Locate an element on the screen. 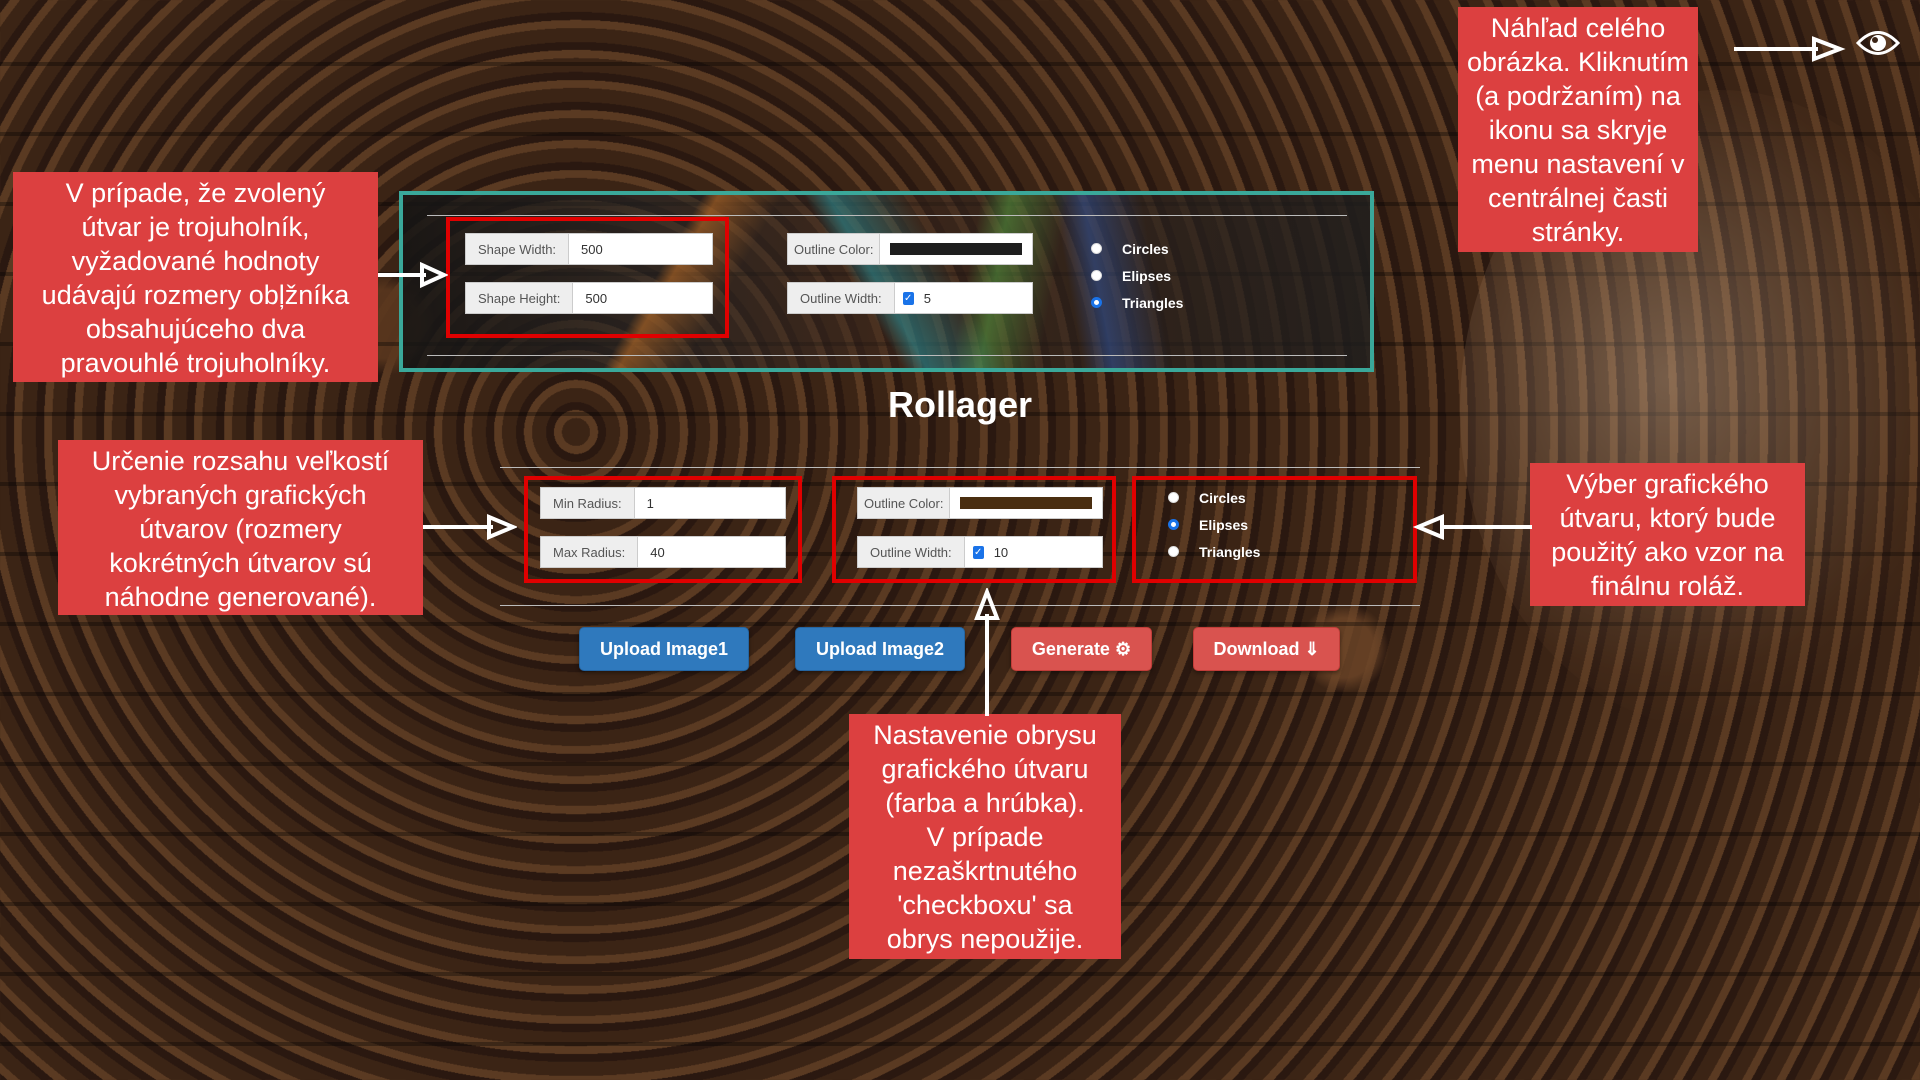 The height and width of the screenshot is (1080, 1920). radius-highlight is located at coordinates (663, 529).